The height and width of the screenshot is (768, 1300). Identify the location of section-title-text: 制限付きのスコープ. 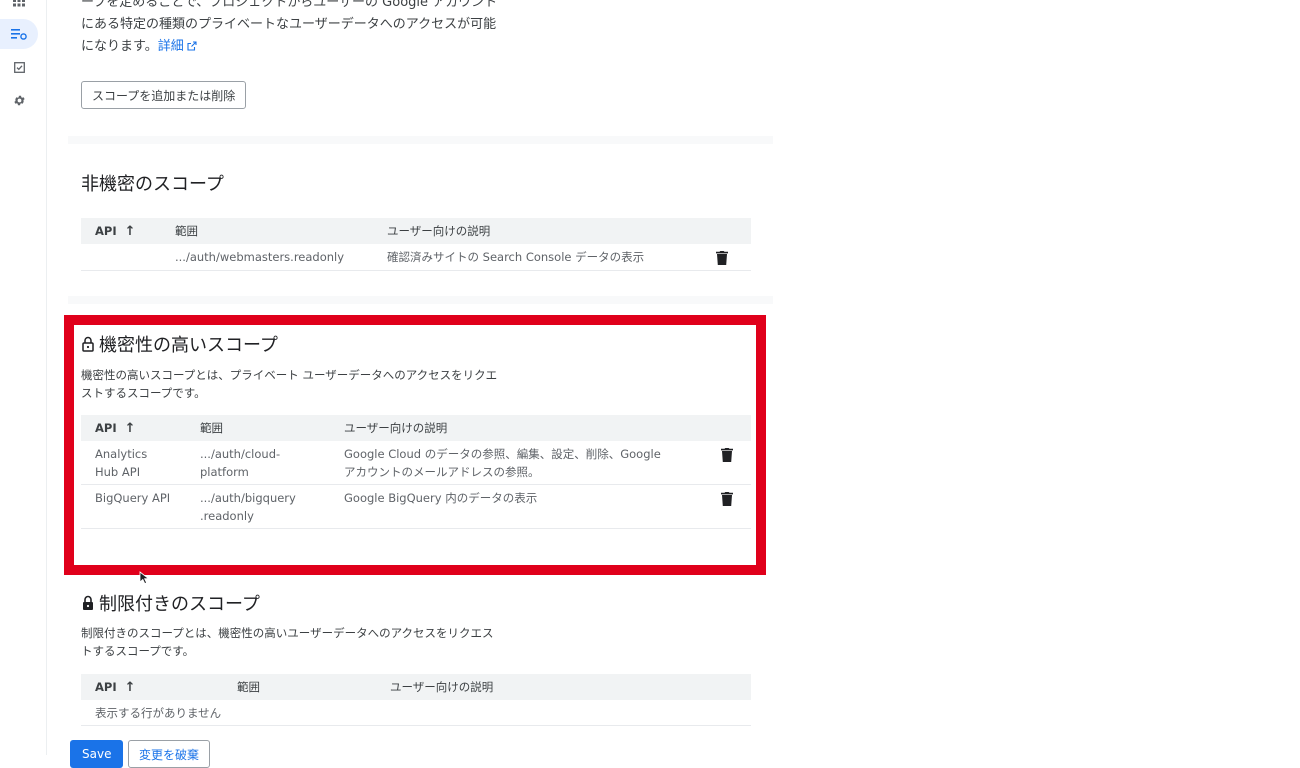
(179, 604).